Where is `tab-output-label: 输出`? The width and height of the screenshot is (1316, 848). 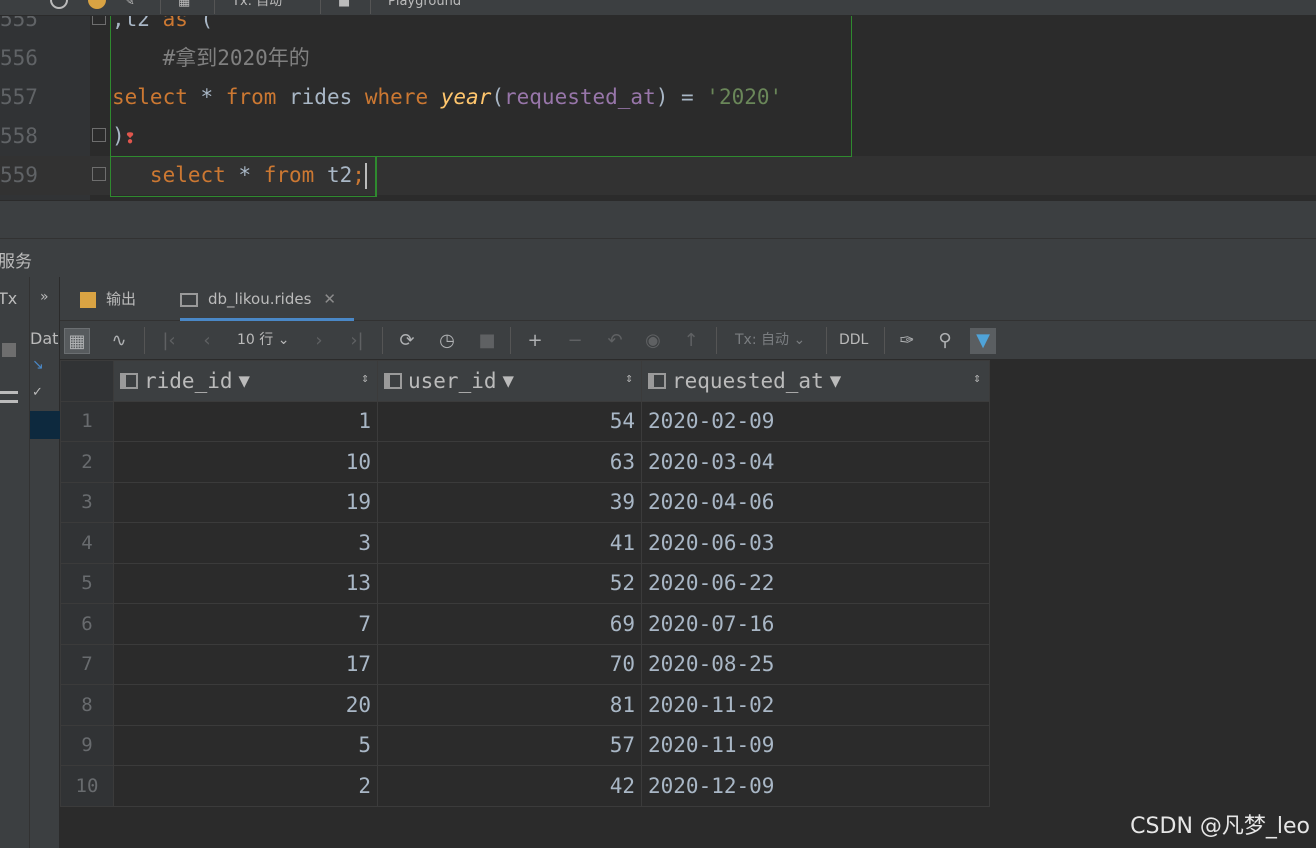 tab-output-label: 输出 is located at coordinates (121, 299).